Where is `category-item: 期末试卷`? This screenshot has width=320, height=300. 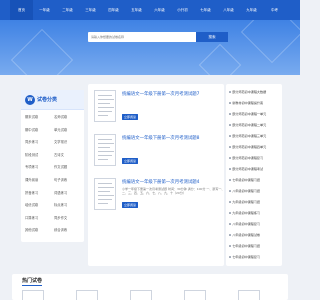
category-item: 期末试卷 is located at coordinates (31, 116).